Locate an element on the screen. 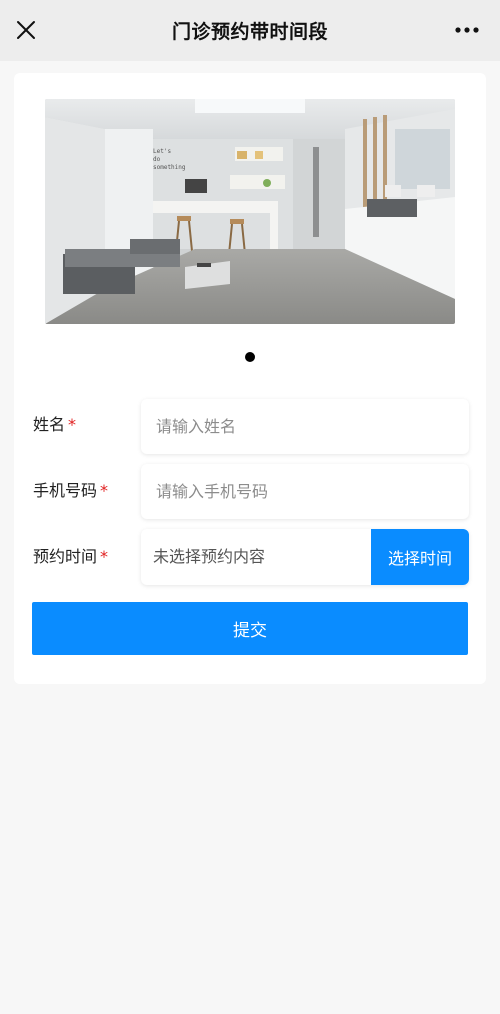 The image size is (500, 1014). time-label: 预约时间 * is located at coordinates (70, 557).